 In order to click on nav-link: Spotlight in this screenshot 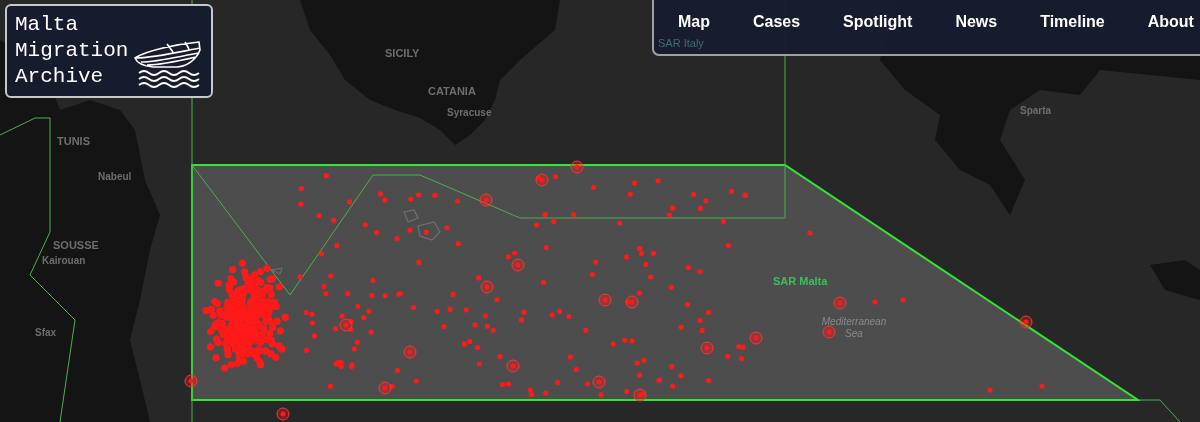, I will do `click(878, 22)`.